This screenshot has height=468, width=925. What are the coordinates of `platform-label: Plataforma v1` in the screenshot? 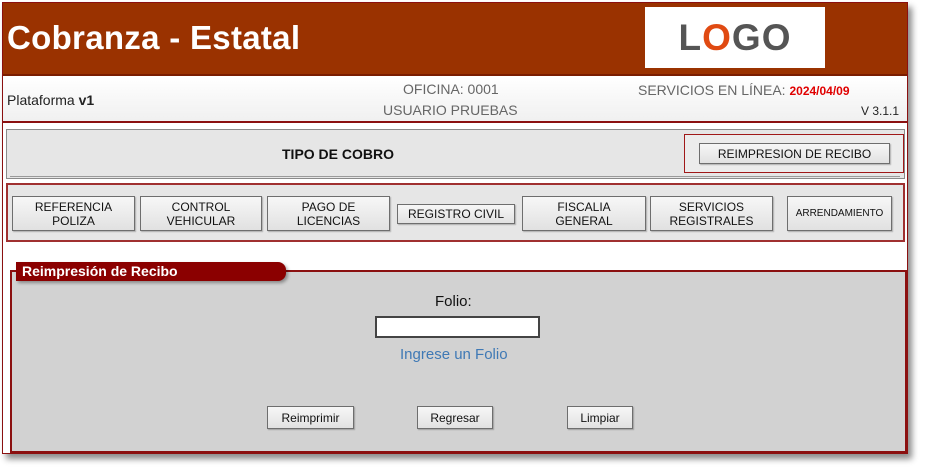 It's located at (50, 100).